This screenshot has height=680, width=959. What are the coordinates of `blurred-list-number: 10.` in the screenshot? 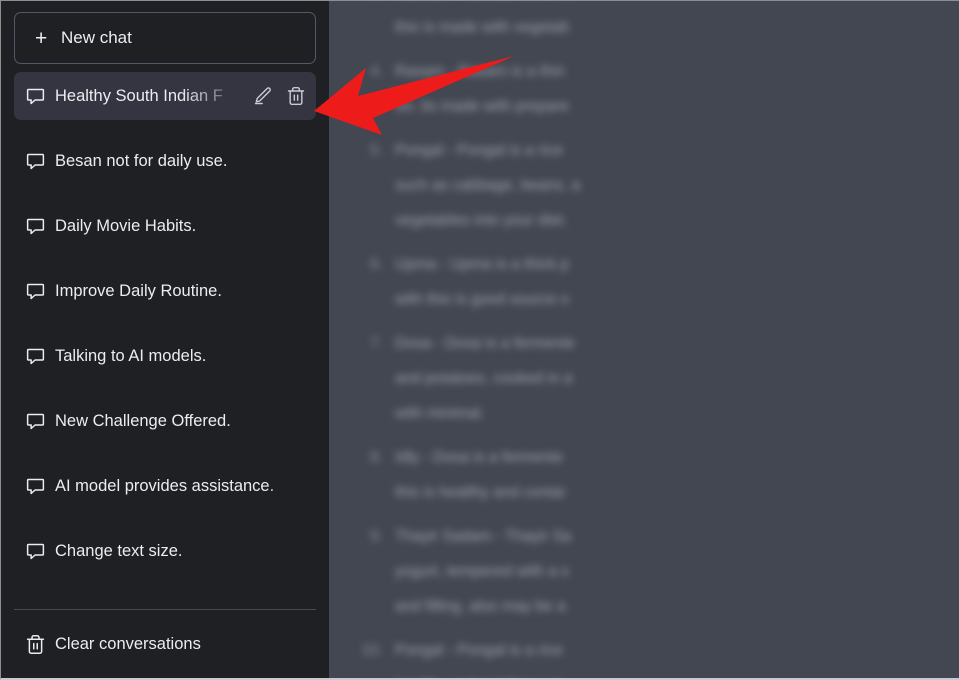 It's located at (372, 650).